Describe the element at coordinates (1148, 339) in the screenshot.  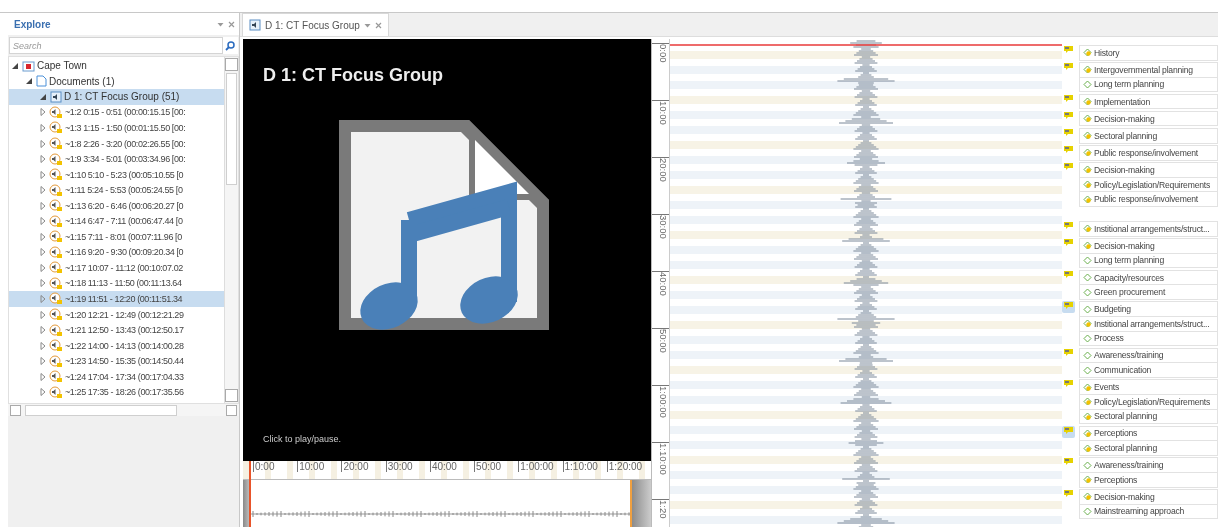
I see `code-label: Process` at that location.